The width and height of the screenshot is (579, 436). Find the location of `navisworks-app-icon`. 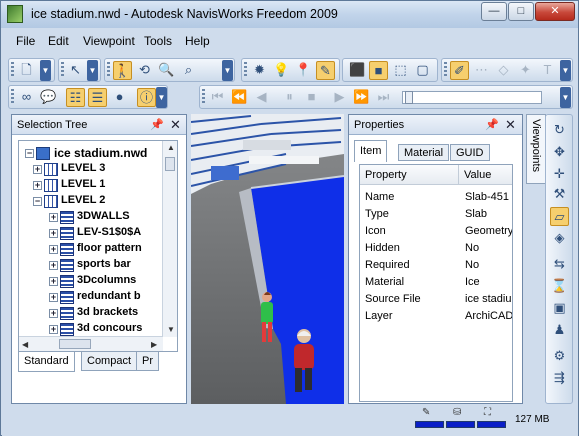

navisworks-app-icon is located at coordinates (15, 14).